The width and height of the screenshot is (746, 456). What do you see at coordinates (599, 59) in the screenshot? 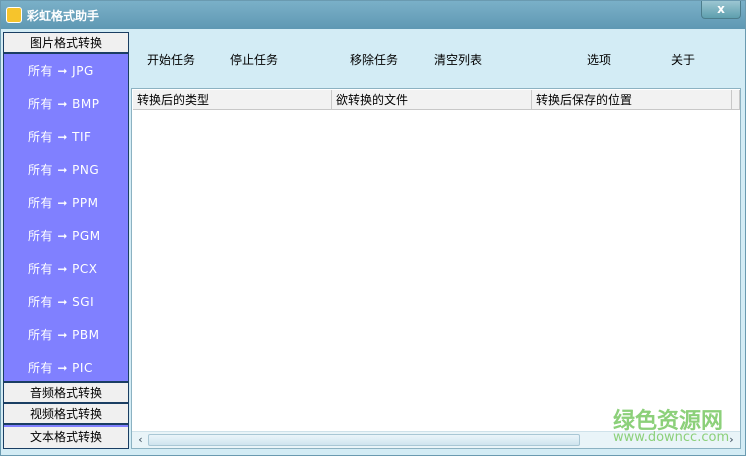
I see `options-button: 选项` at bounding box center [599, 59].